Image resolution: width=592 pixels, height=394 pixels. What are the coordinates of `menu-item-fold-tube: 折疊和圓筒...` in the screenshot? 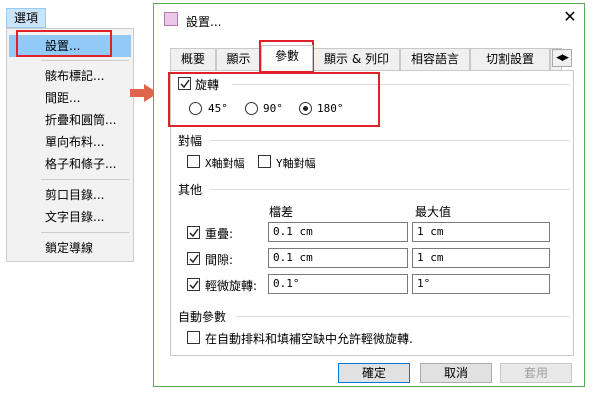 It's located at (70, 120).